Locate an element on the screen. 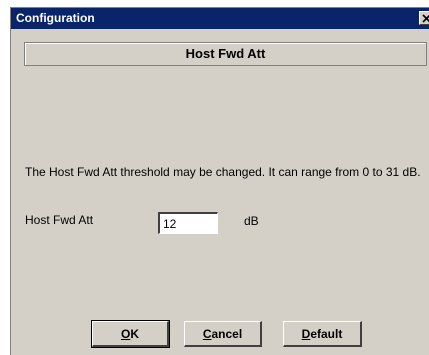  section-header: Host Fwd Att is located at coordinates (225, 54).